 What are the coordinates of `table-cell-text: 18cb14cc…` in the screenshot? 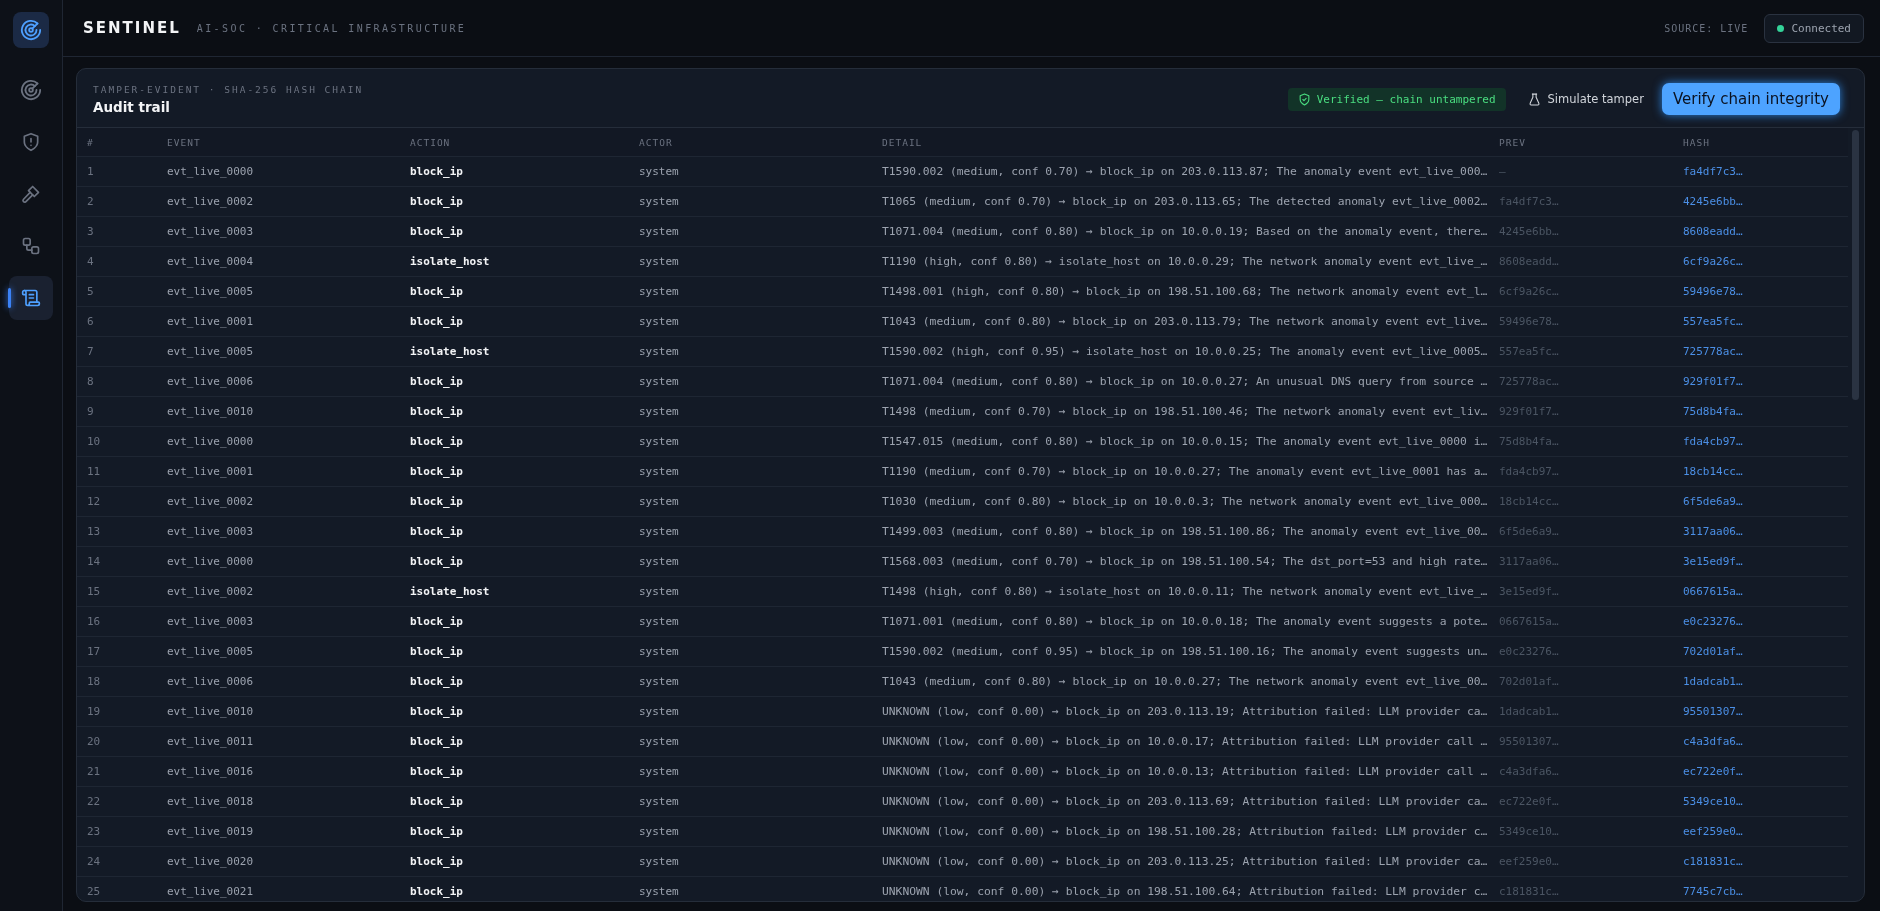 It's located at (1713, 471).